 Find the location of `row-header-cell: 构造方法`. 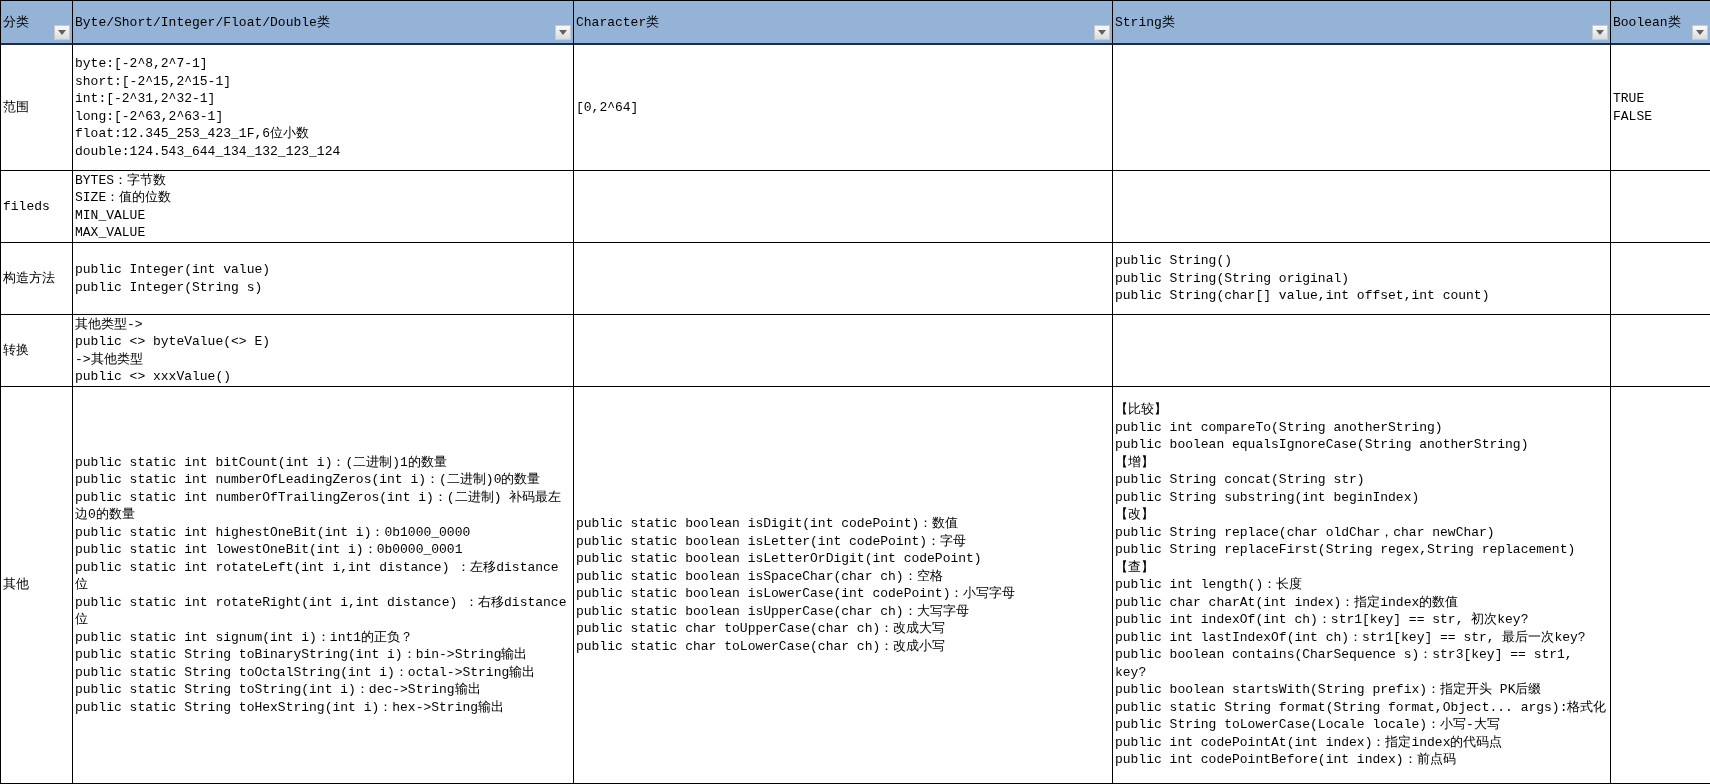

row-header-cell: 构造方法 is located at coordinates (37, 279).